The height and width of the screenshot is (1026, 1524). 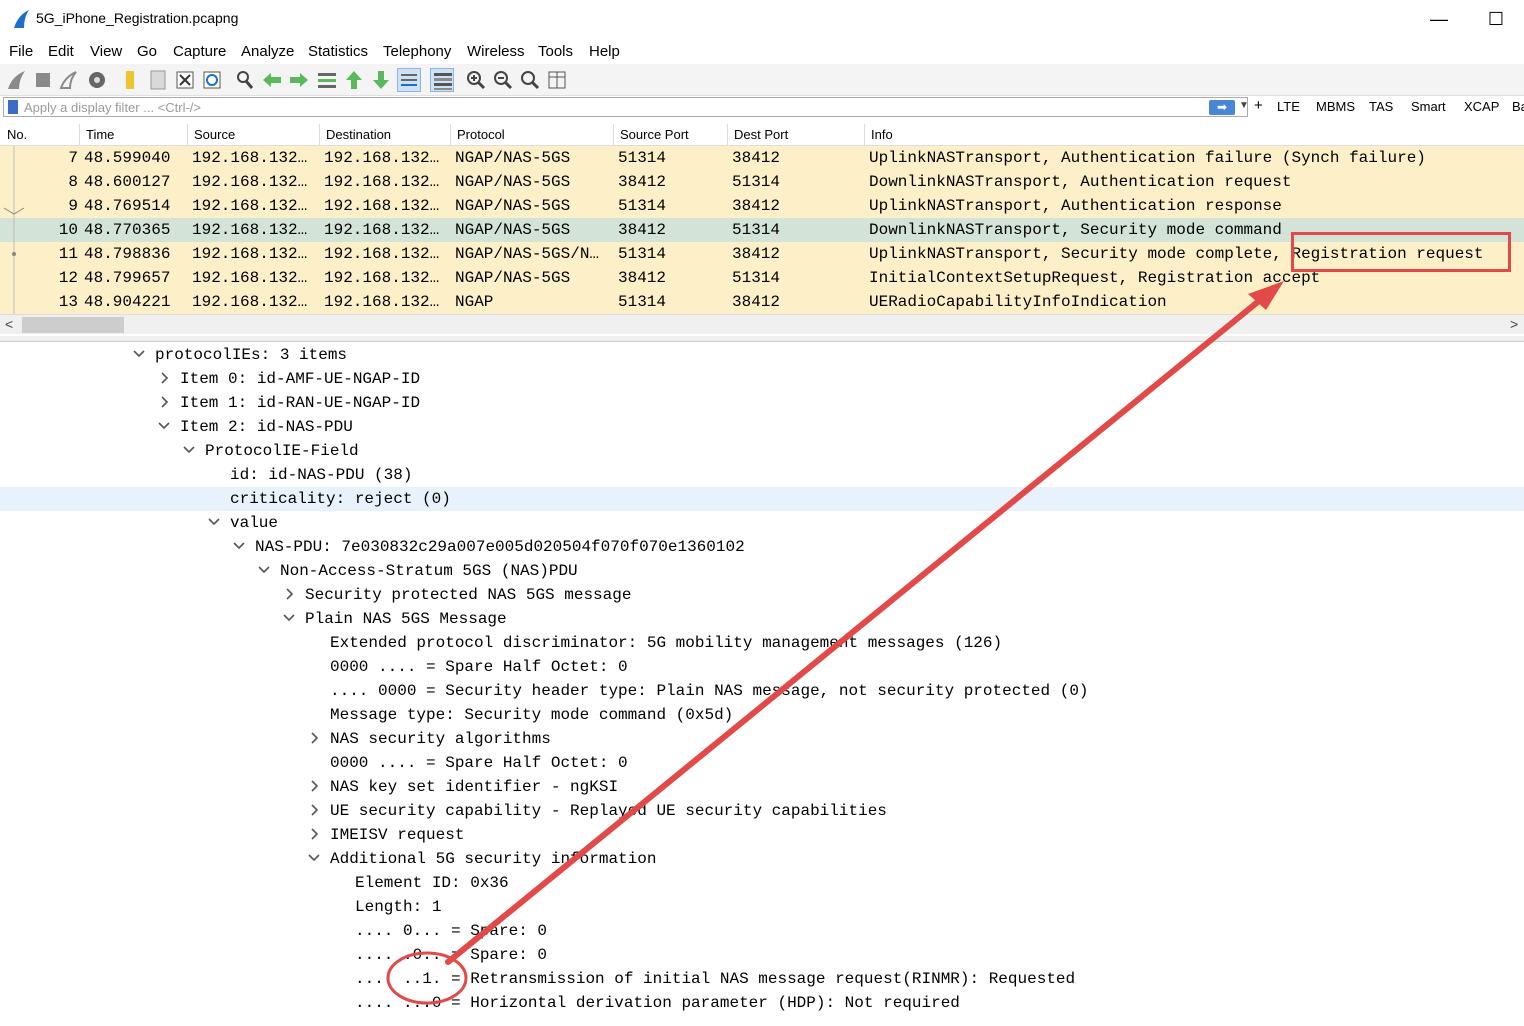 What do you see at coordinates (97, 80) in the screenshot?
I see `capture-options-icon` at bounding box center [97, 80].